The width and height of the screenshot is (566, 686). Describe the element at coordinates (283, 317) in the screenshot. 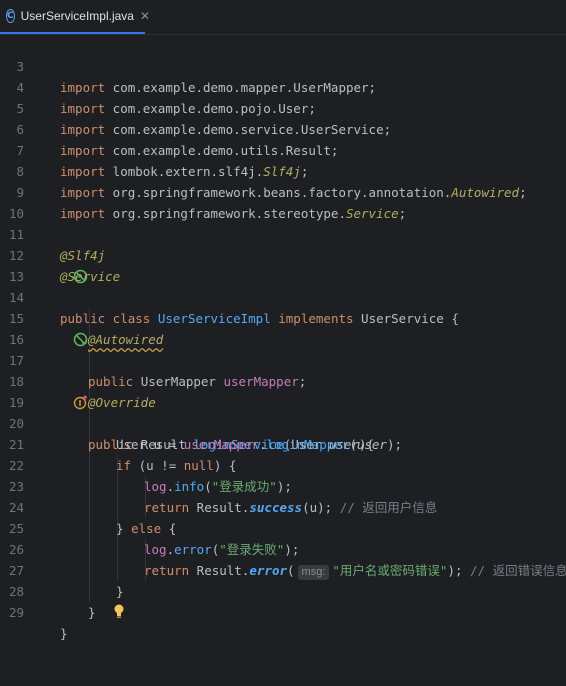

I see `code-line: 15 @Autowired` at that location.